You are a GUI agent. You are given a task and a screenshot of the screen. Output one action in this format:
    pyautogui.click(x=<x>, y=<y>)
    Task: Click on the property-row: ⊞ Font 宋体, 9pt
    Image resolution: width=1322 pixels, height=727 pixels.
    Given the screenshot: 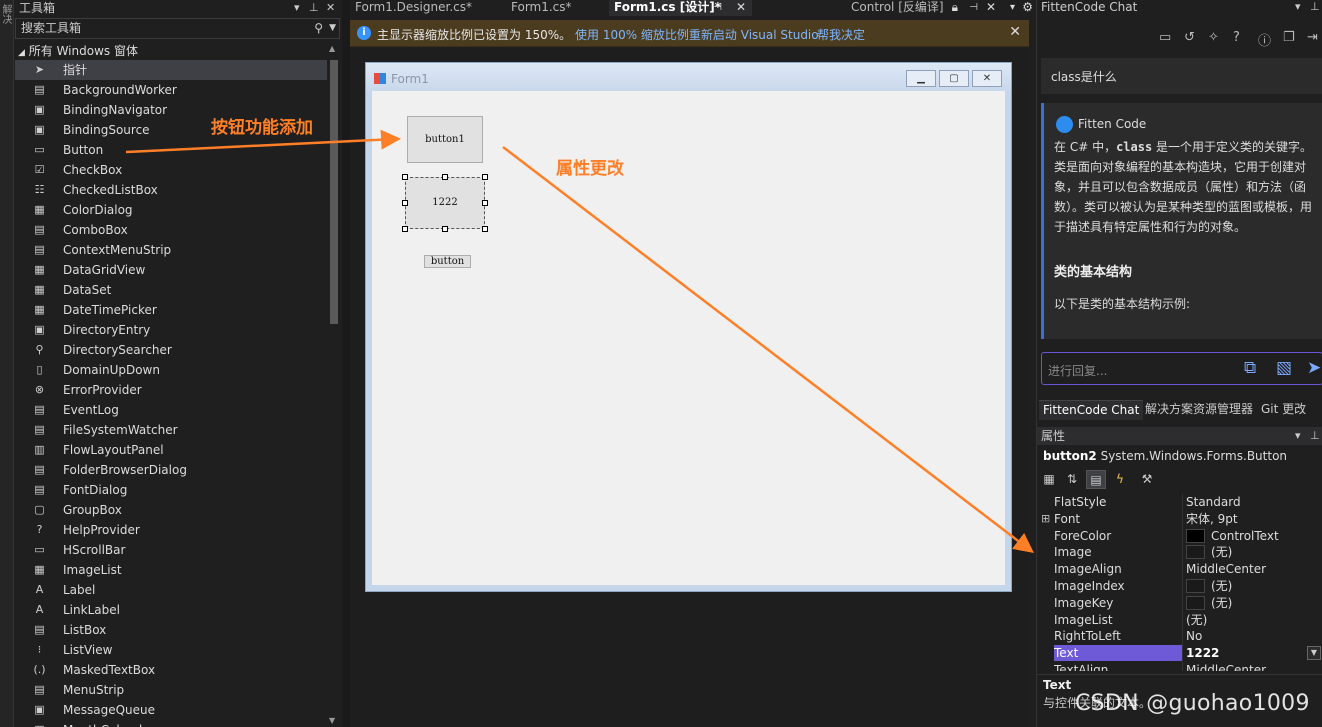 What is the action you would take?
    pyautogui.click(x=1179, y=519)
    